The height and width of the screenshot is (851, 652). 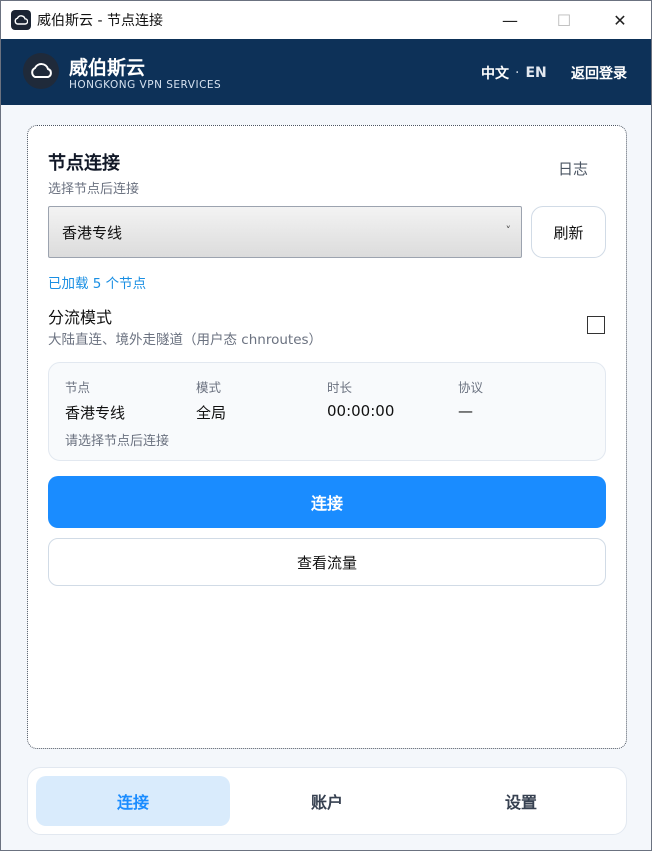 I want to click on nav-tab-account: 账户, so click(x=327, y=801).